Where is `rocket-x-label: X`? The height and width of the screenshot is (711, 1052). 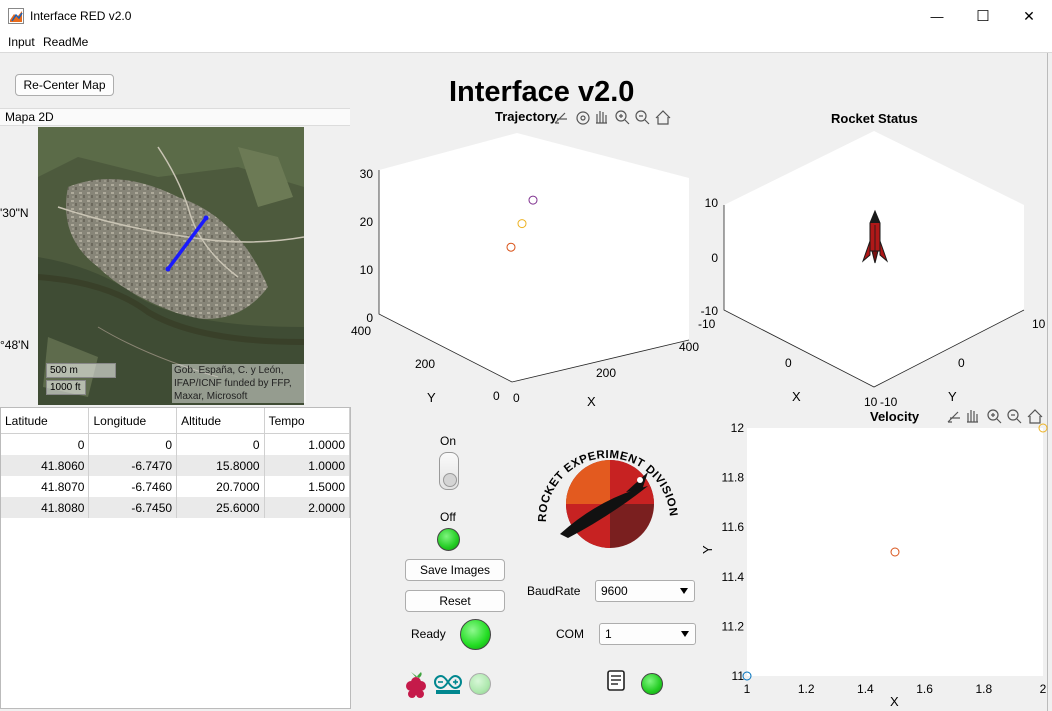
rocket-x-label: X is located at coordinates (796, 396).